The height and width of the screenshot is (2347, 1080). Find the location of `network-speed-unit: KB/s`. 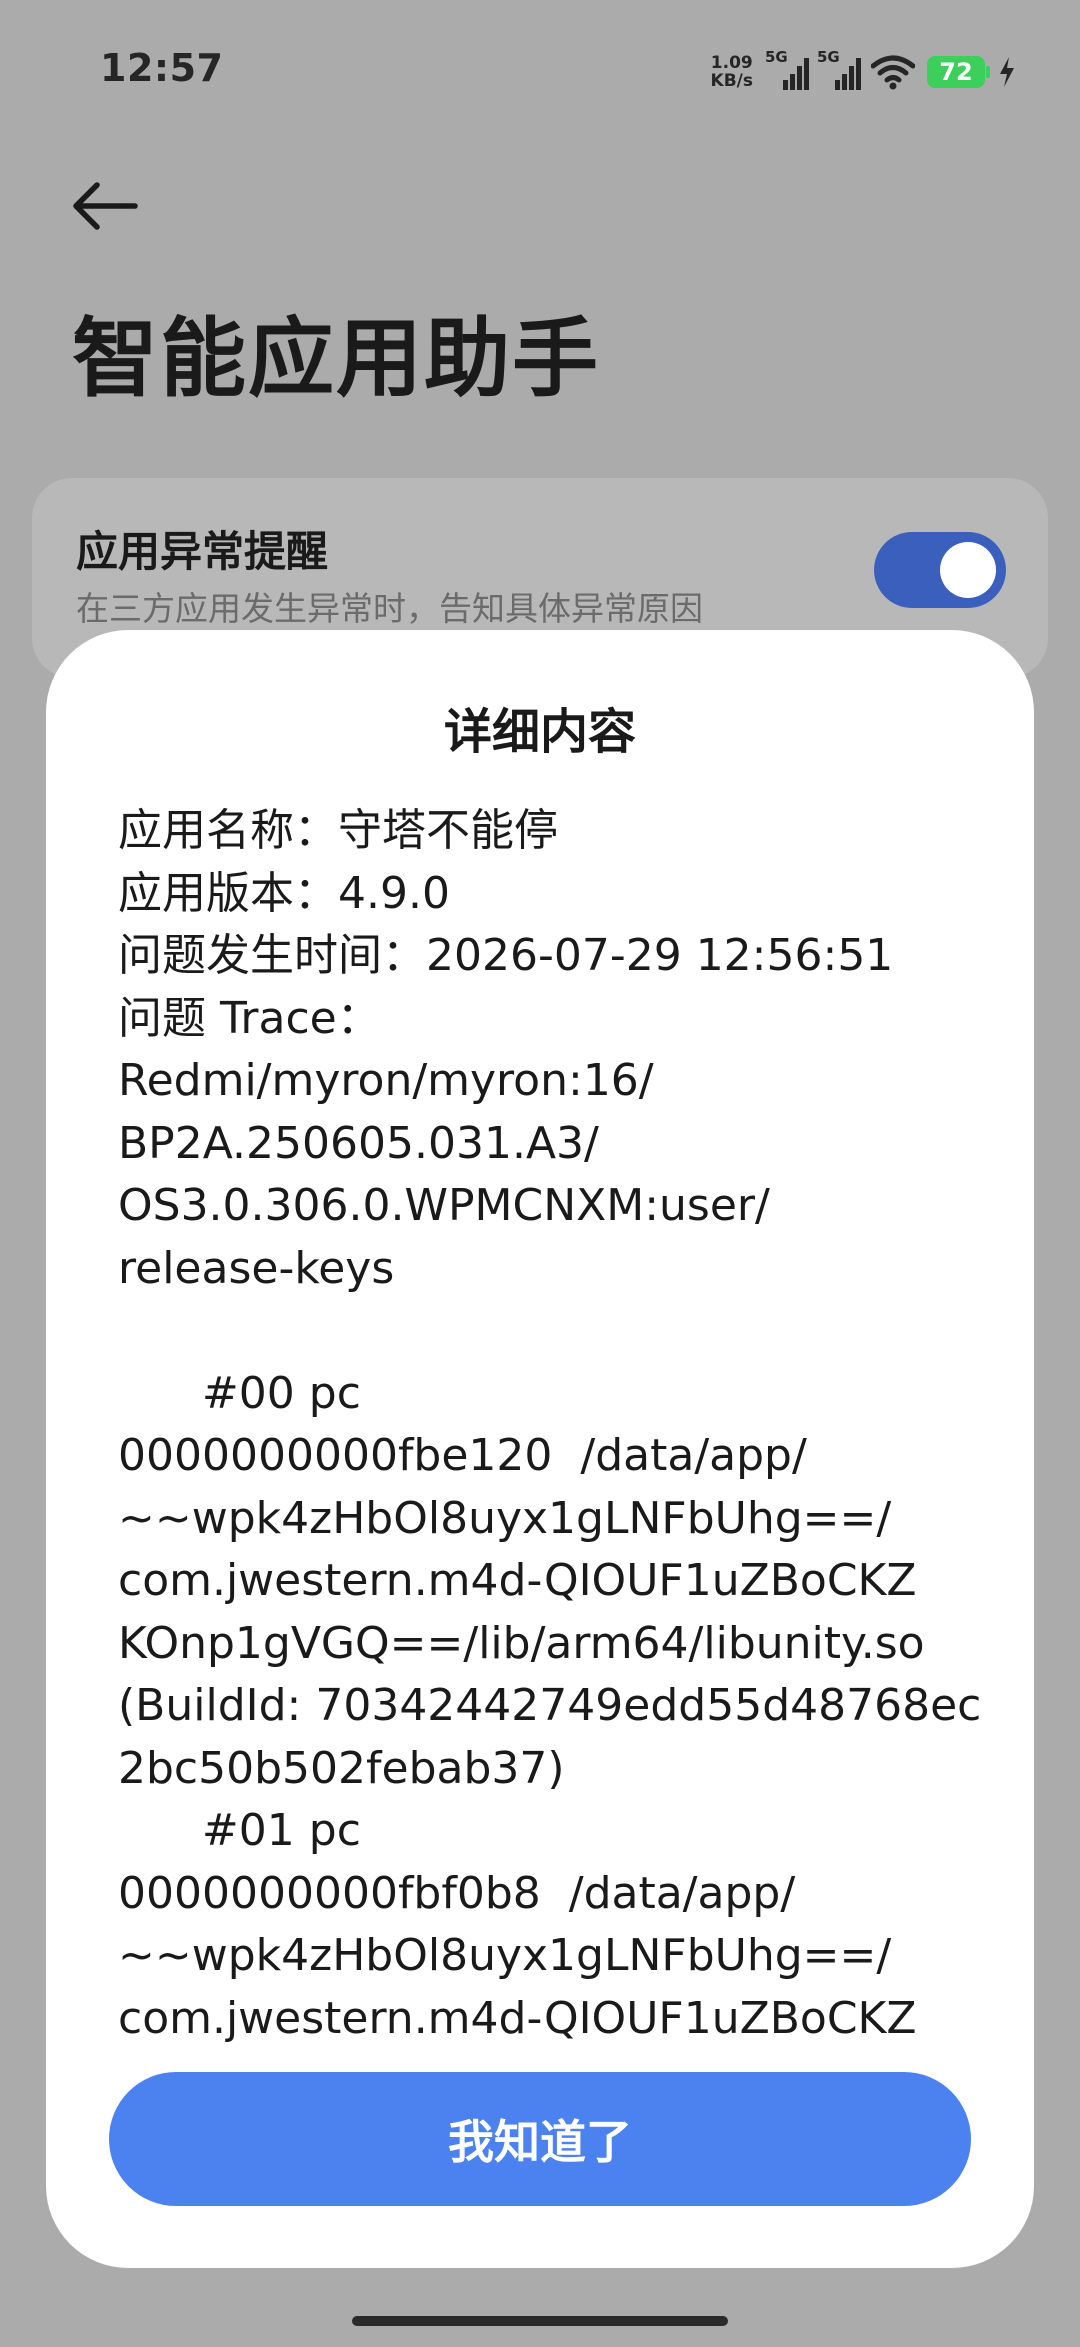

network-speed-unit: KB/s is located at coordinates (731, 81).